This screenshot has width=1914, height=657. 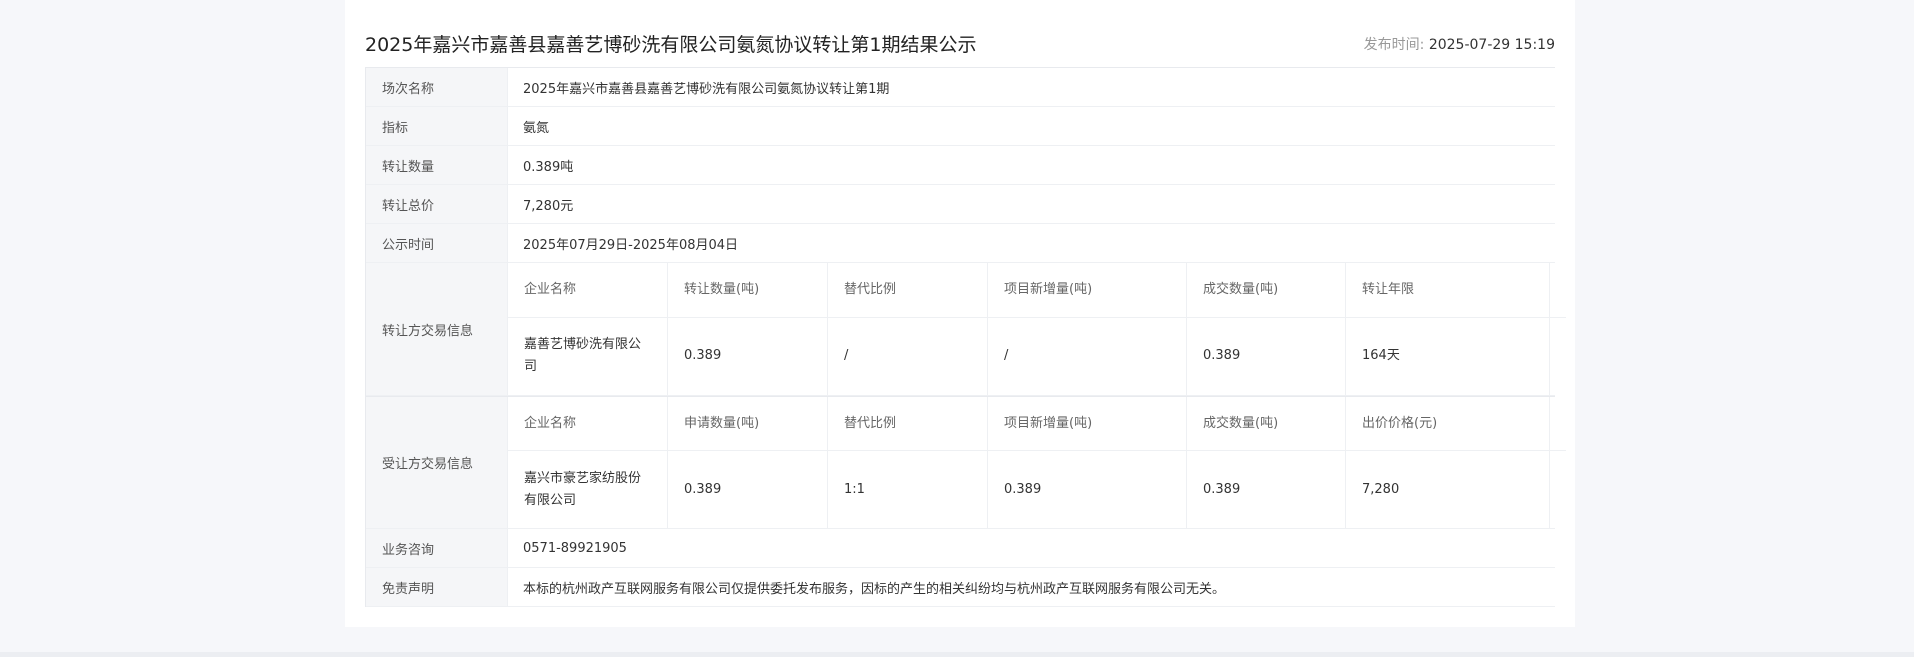 What do you see at coordinates (575, 548) in the screenshot?
I see `phone-value: 0571-89921905` at bounding box center [575, 548].